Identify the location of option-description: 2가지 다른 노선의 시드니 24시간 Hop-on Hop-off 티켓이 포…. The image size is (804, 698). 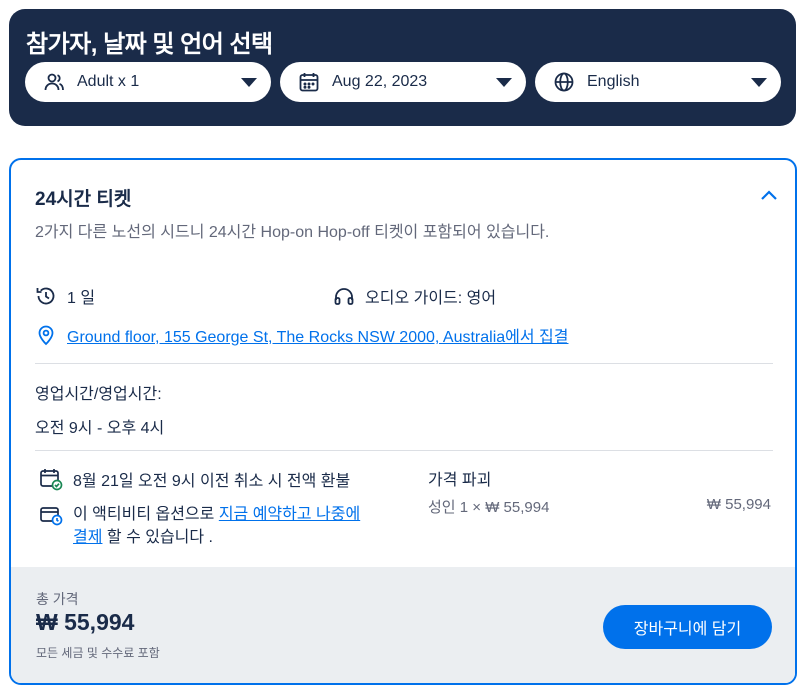
(292, 232).